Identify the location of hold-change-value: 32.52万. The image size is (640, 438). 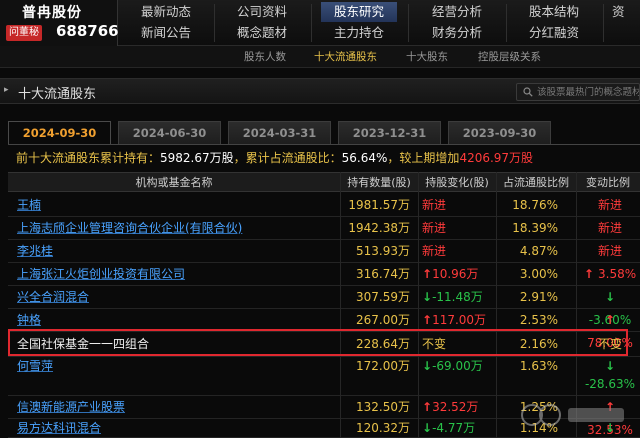
(455, 407).